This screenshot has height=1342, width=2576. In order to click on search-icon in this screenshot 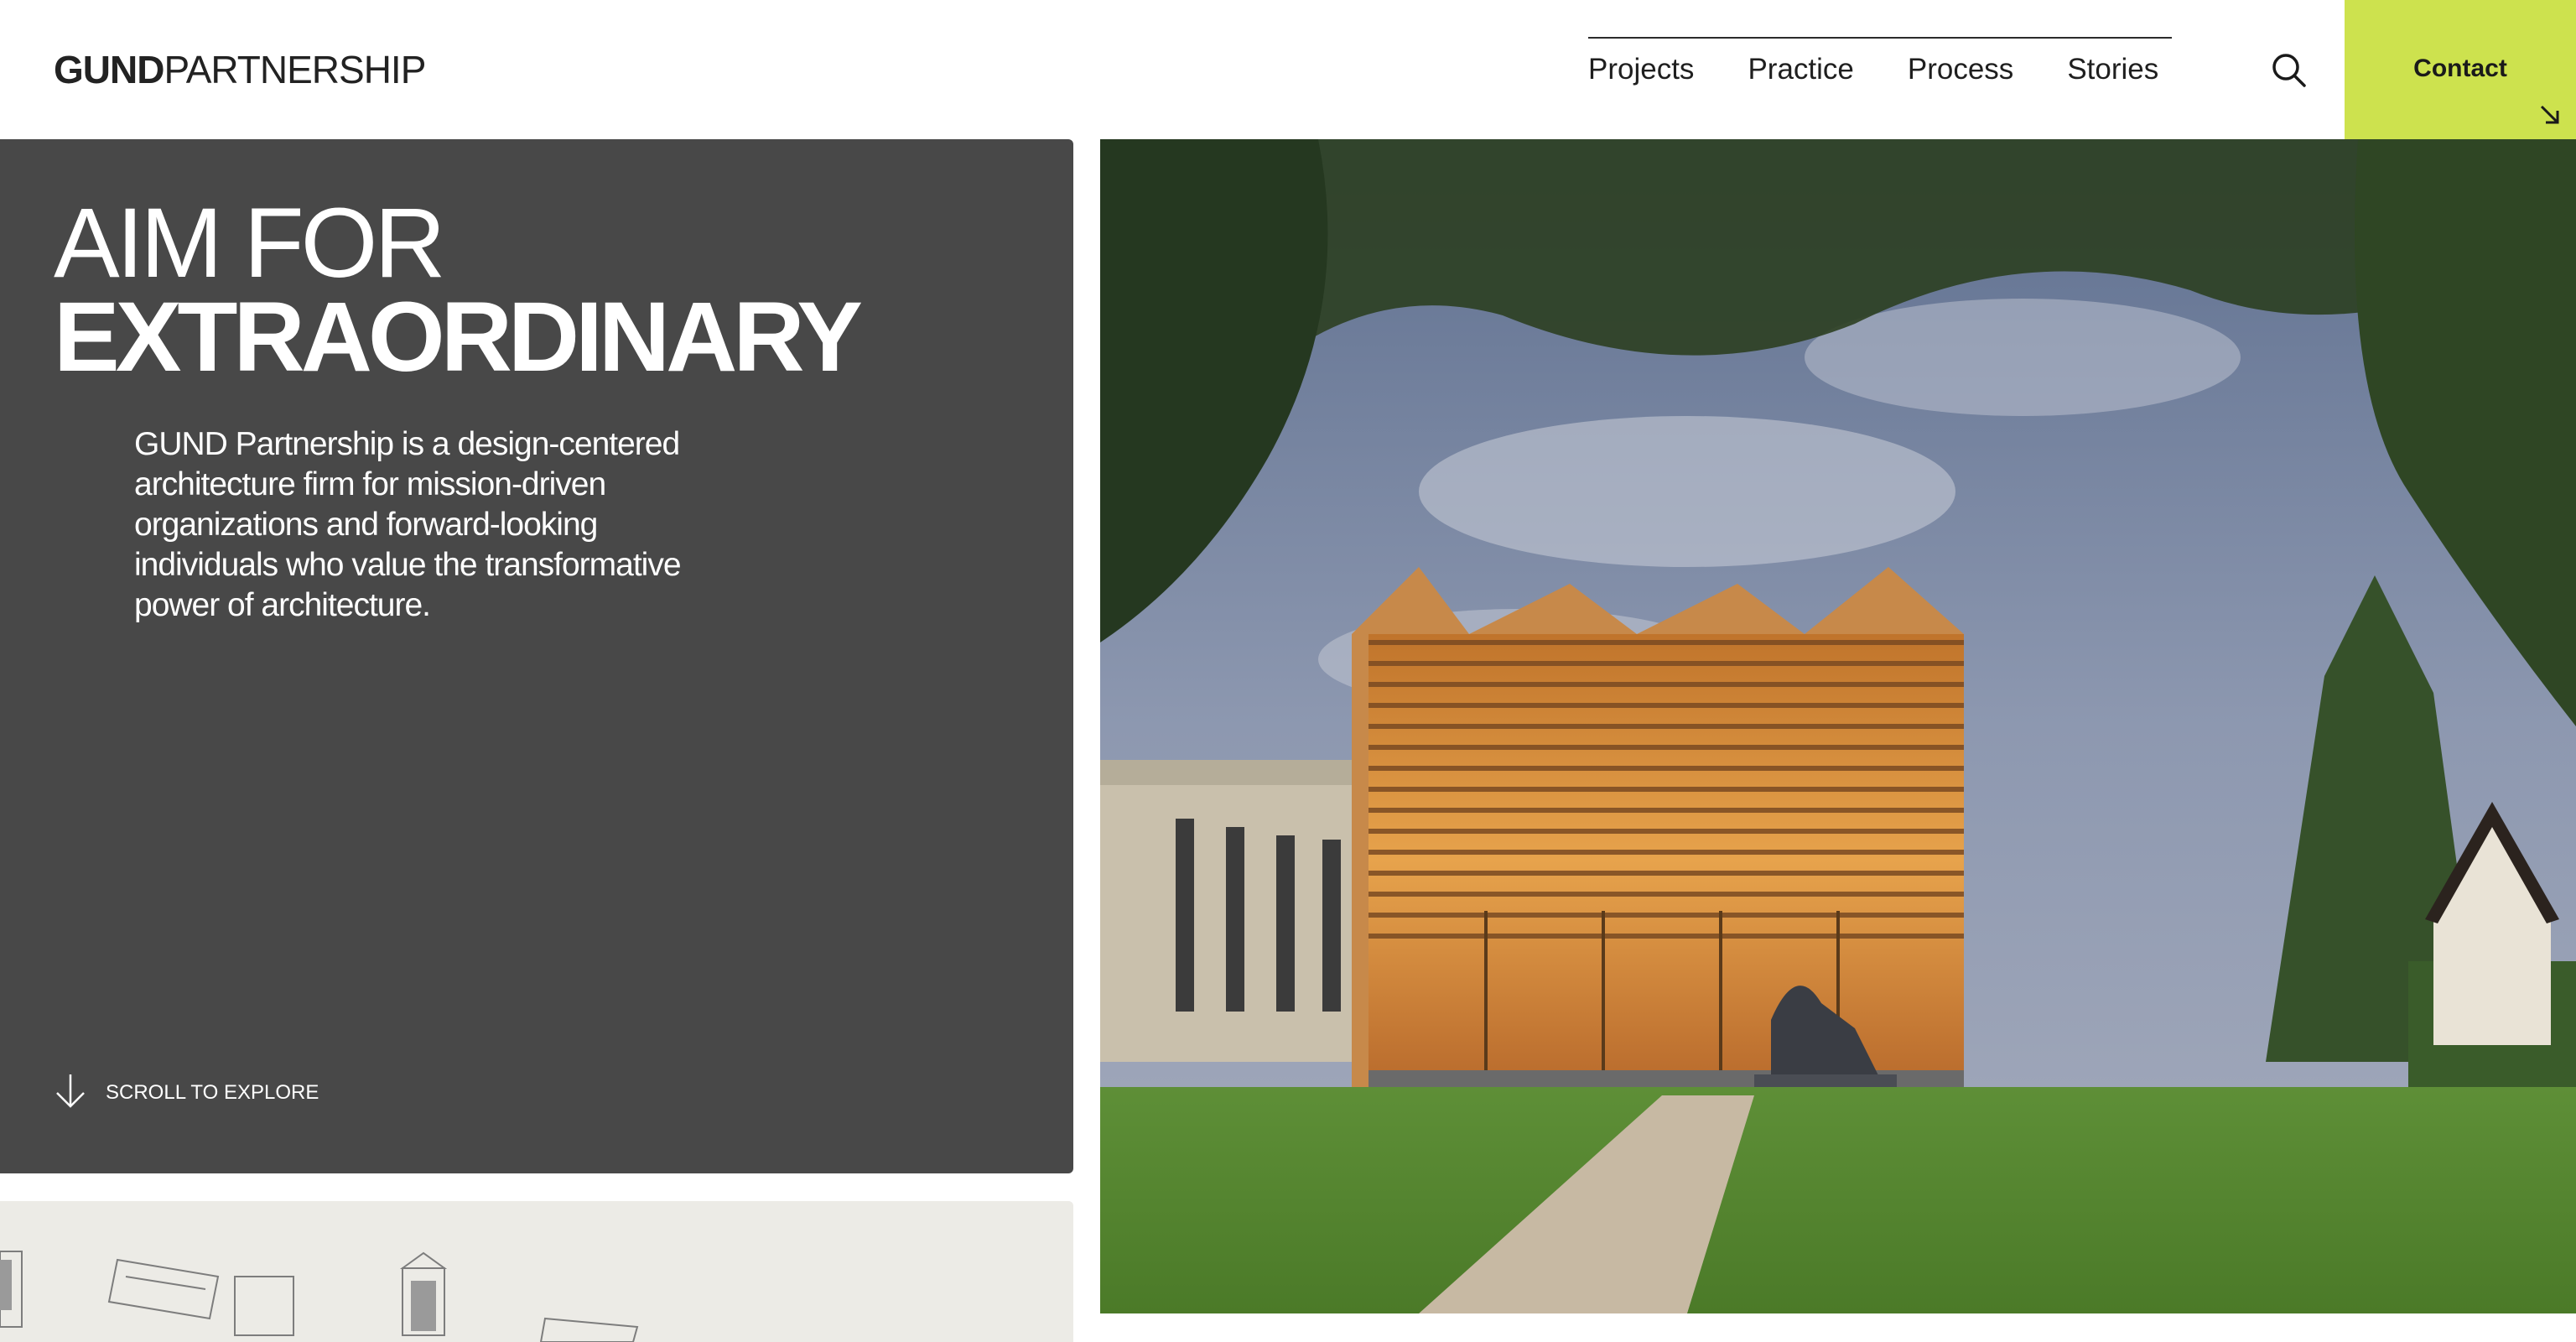, I will do `click(2289, 70)`.